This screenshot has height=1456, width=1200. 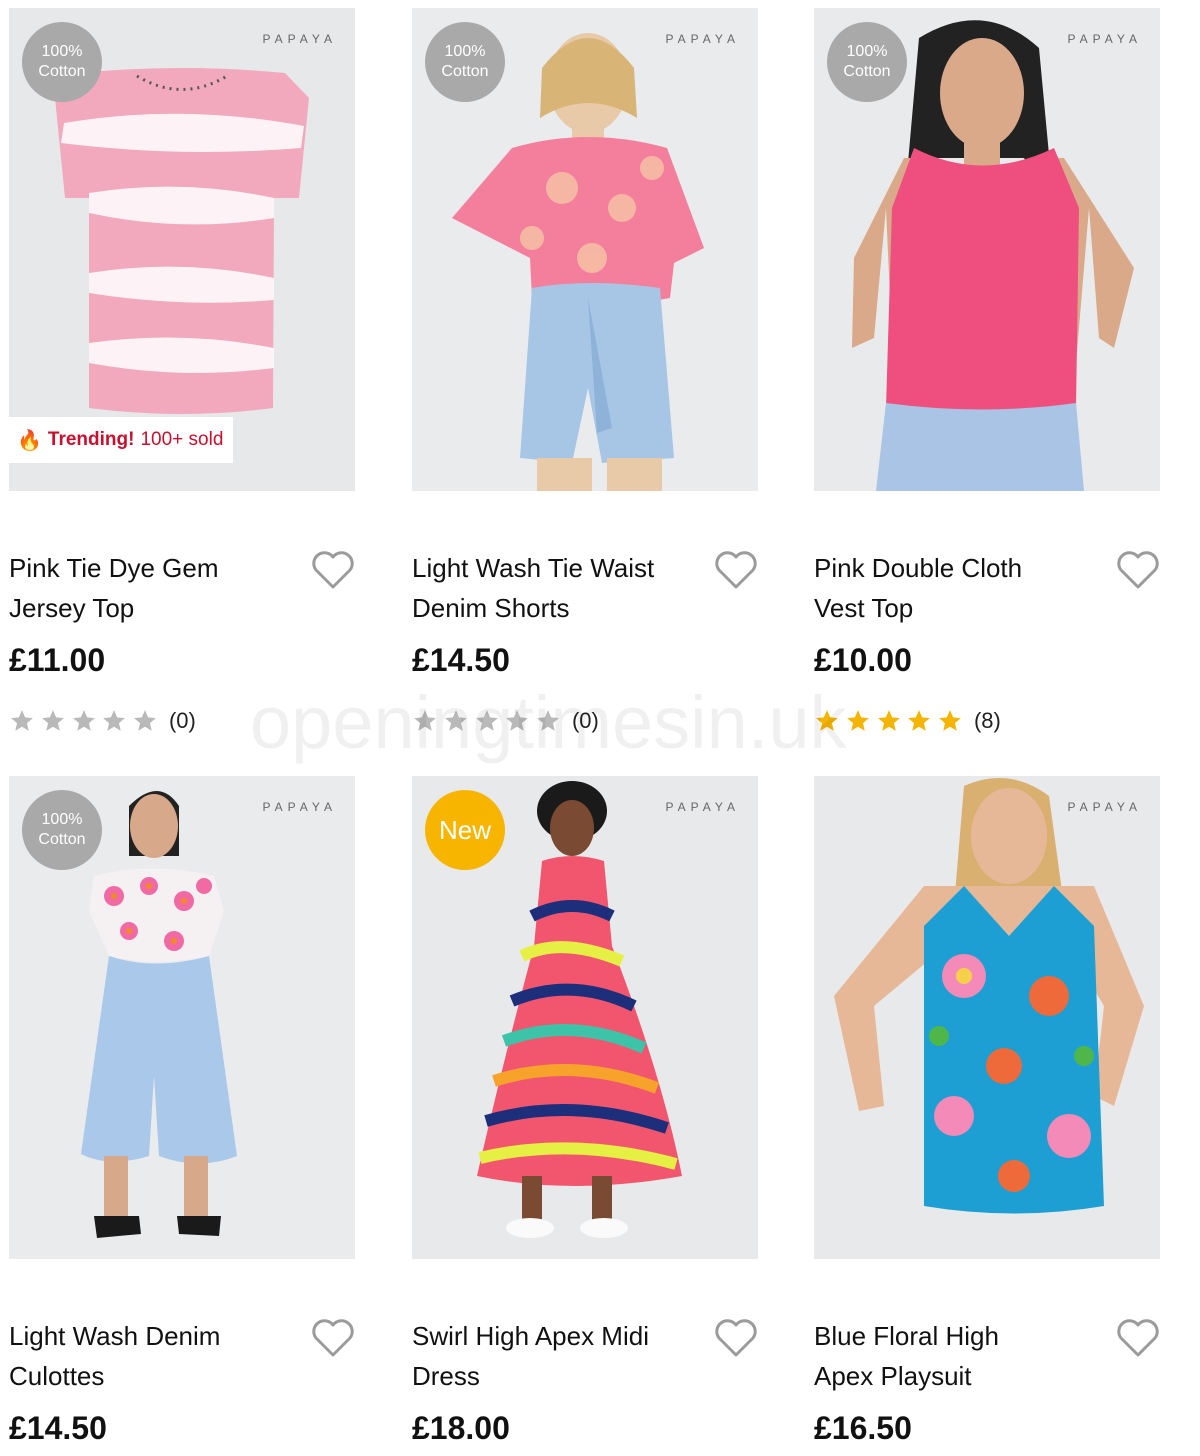 I want to click on product-name: Pink Tie Dye Gem Jersey Top, so click(x=149, y=588).